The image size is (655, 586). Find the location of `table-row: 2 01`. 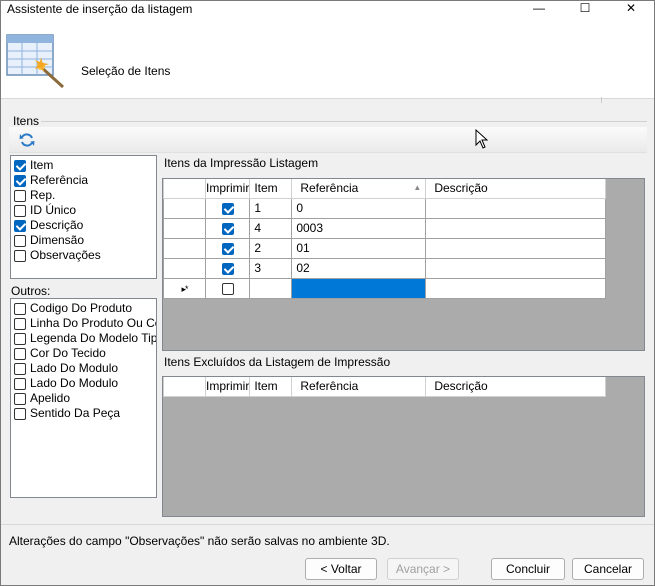

table-row: 2 01 is located at coordinates (385, 248).